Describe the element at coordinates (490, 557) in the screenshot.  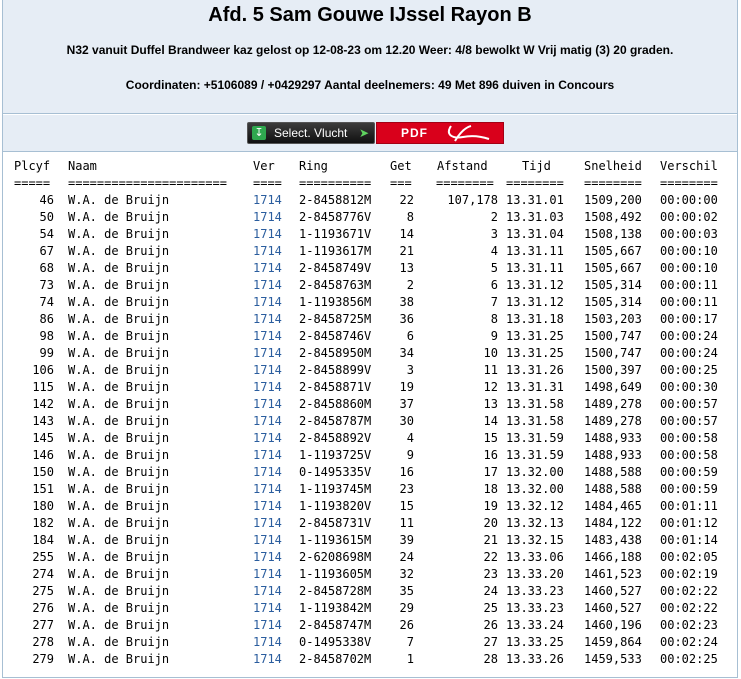
I see `cell-afstand: 22` at that location.